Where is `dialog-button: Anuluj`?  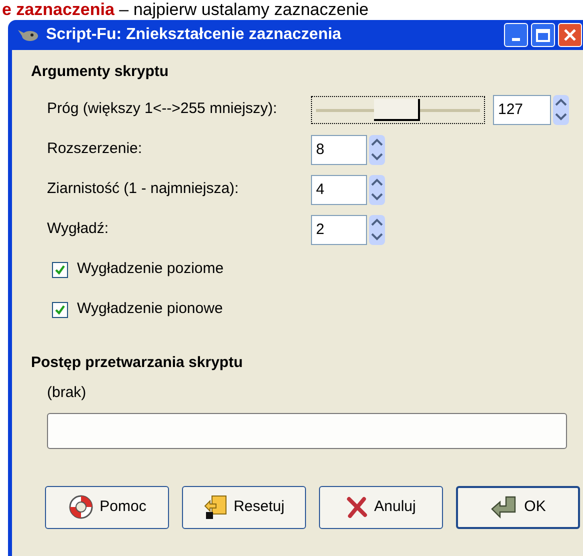
dialog-button: Anuluj is located at coordinates (381, 507).